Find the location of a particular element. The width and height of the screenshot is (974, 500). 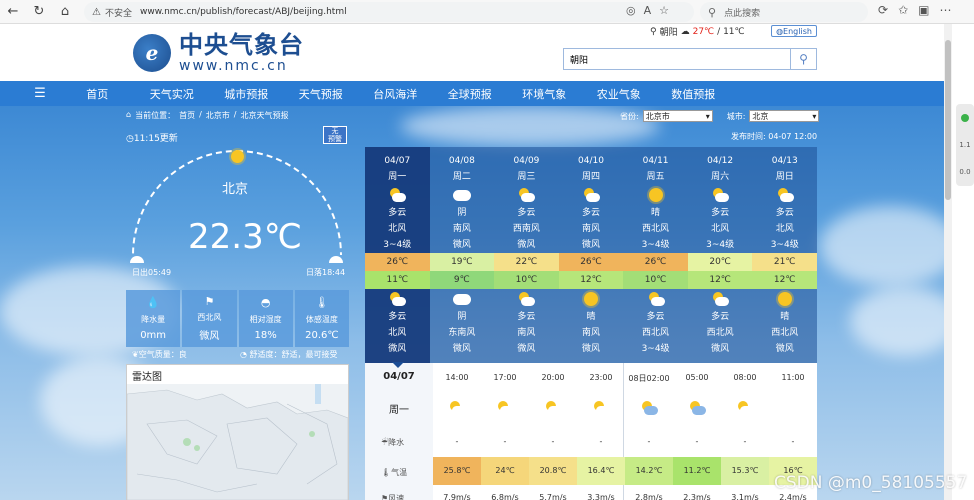

more-icon: ⋯ is located at coordinates (945, 10).